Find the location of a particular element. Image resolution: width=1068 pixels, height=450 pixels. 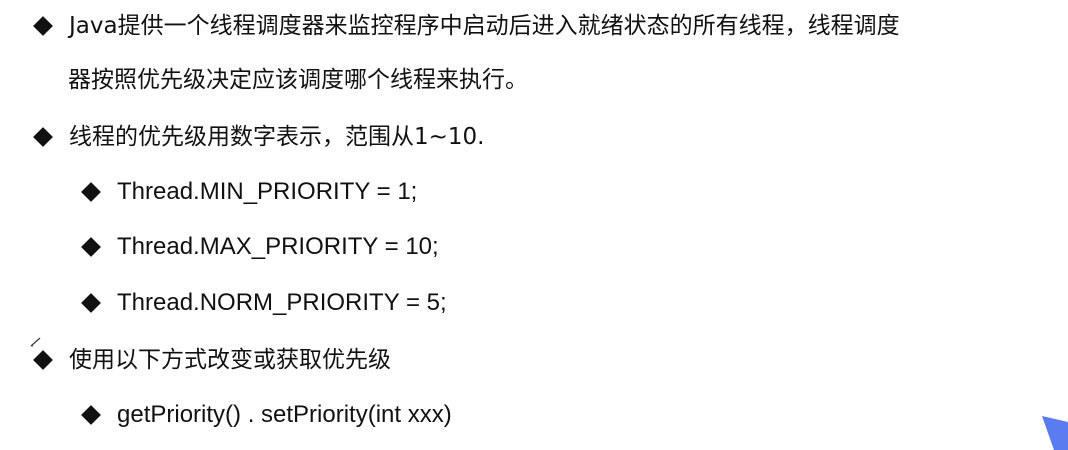

bullet-text: Java提供一个线程调度器来监控程序中启动后进入就绪状态的所有线程，线程调度 is located at coordinates (484, 26).